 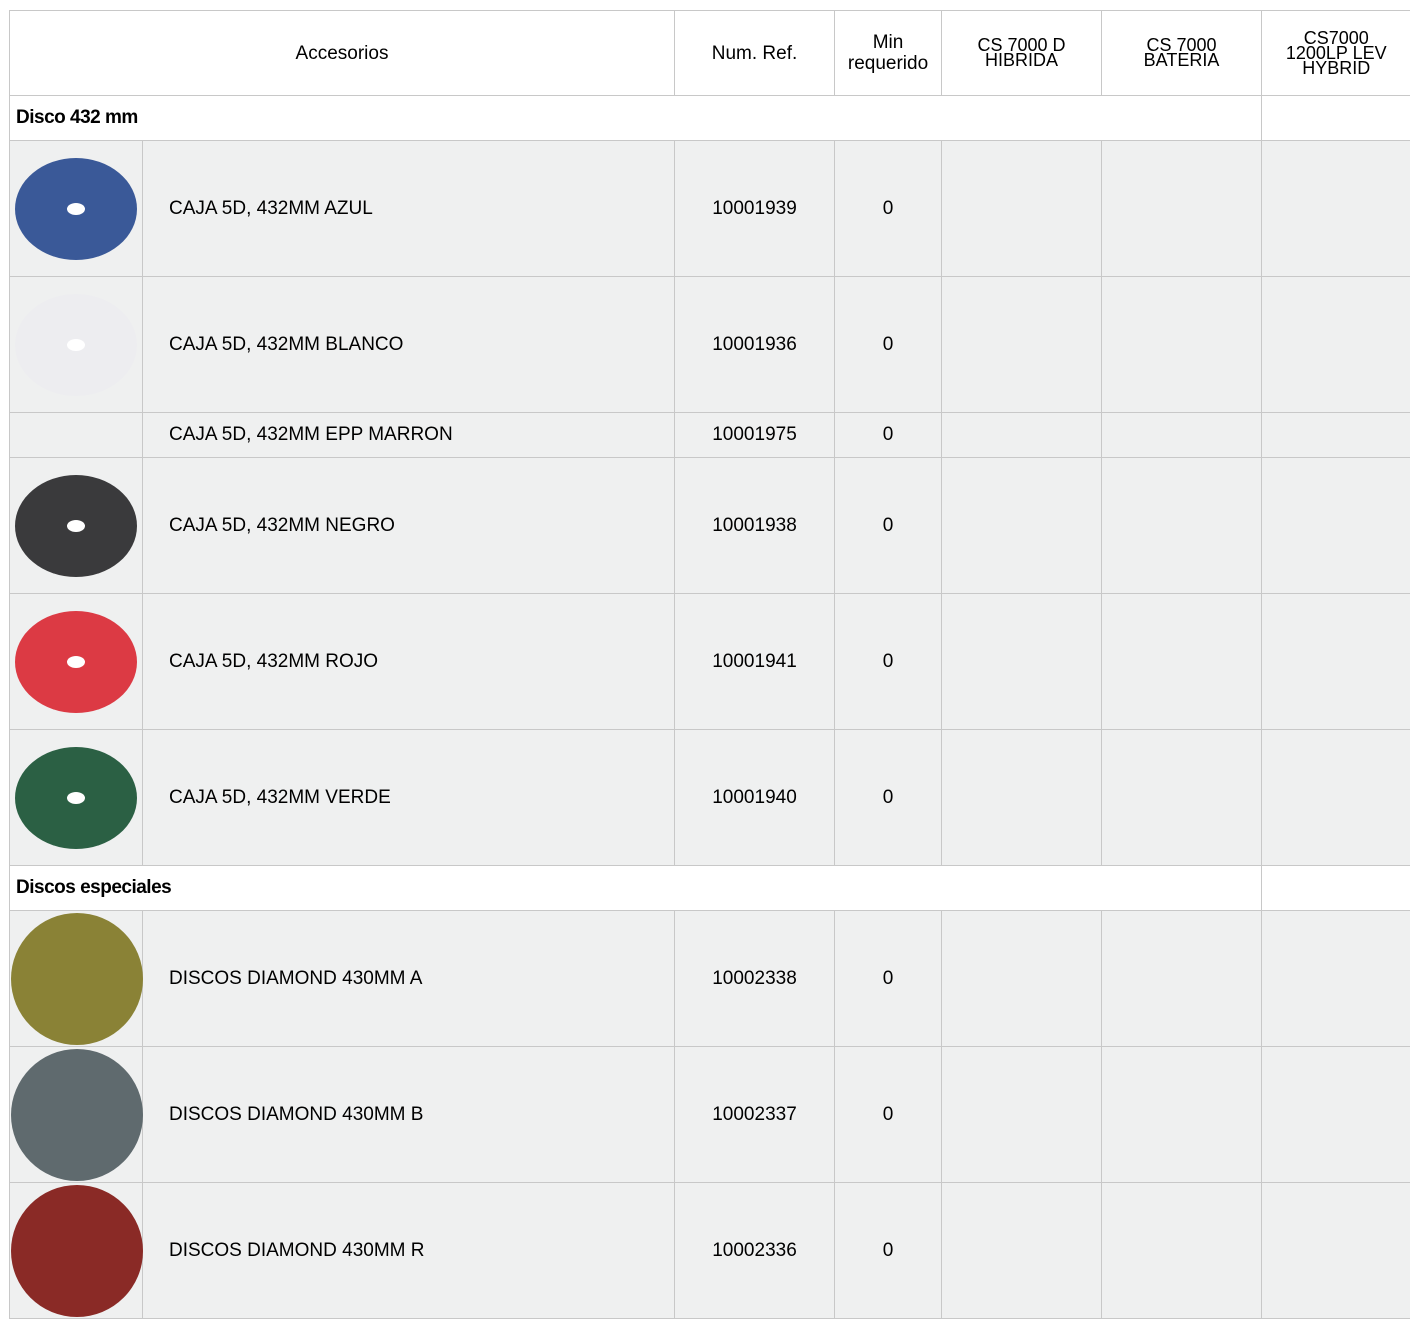 What do you see at coordinates (755, 526) in the screenshot?
I see `product-ref-number: 10001938` at bounding box center [755, 526].